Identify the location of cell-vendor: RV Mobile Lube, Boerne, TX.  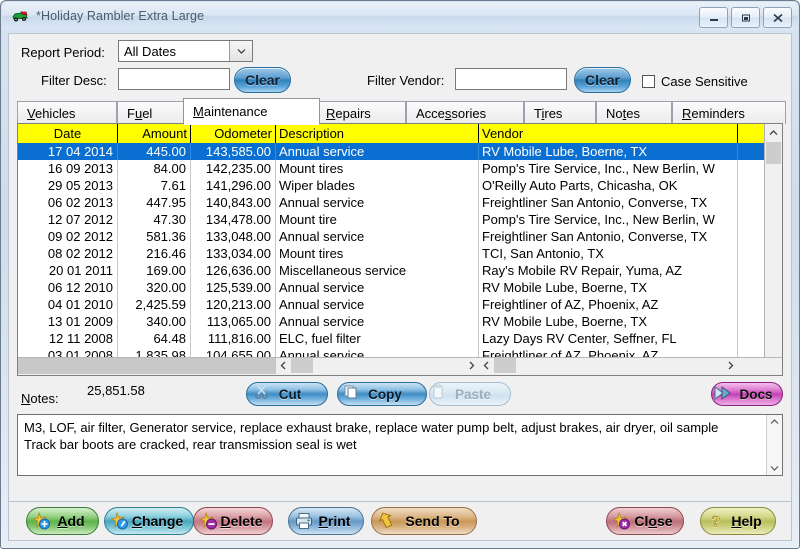
(608, 321).